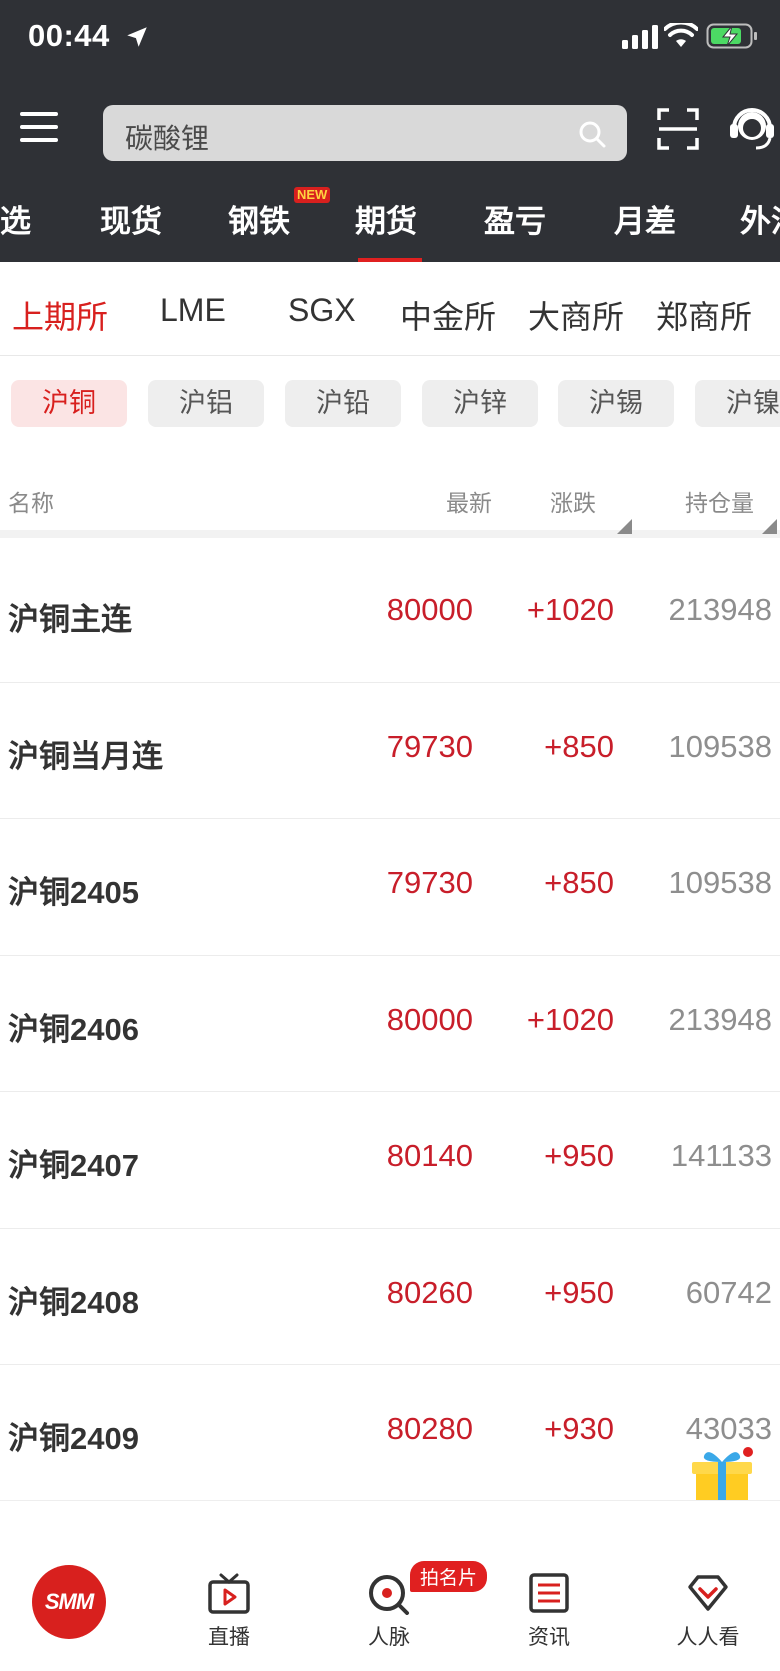 The width and height of the screenshot is (780, 1671). I want to click on tab-dce: 大商所, so click(576, 315).